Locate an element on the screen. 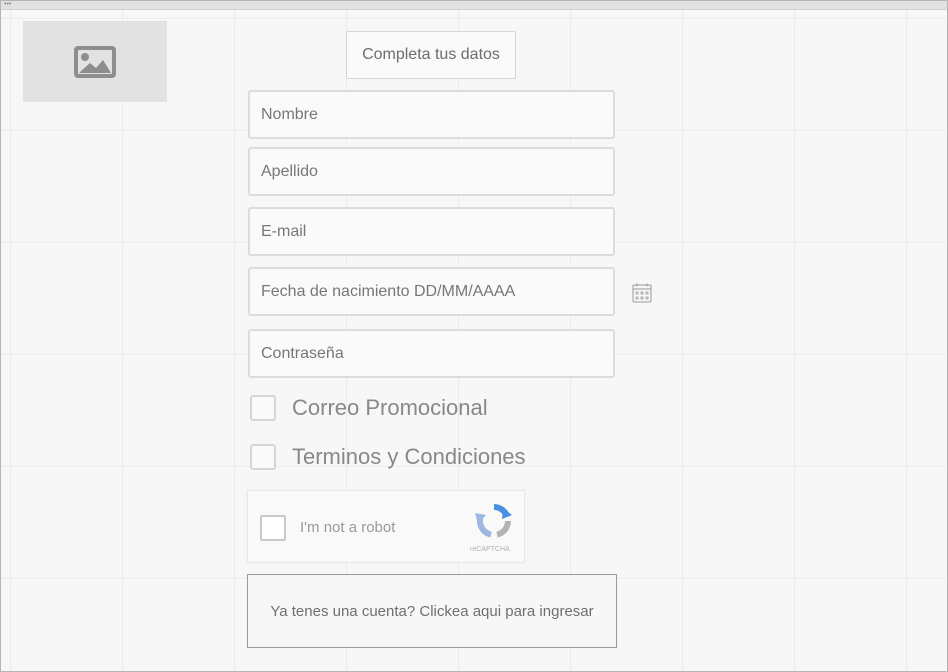  last-name-field: Apellido is located at coordinates (431, 171).